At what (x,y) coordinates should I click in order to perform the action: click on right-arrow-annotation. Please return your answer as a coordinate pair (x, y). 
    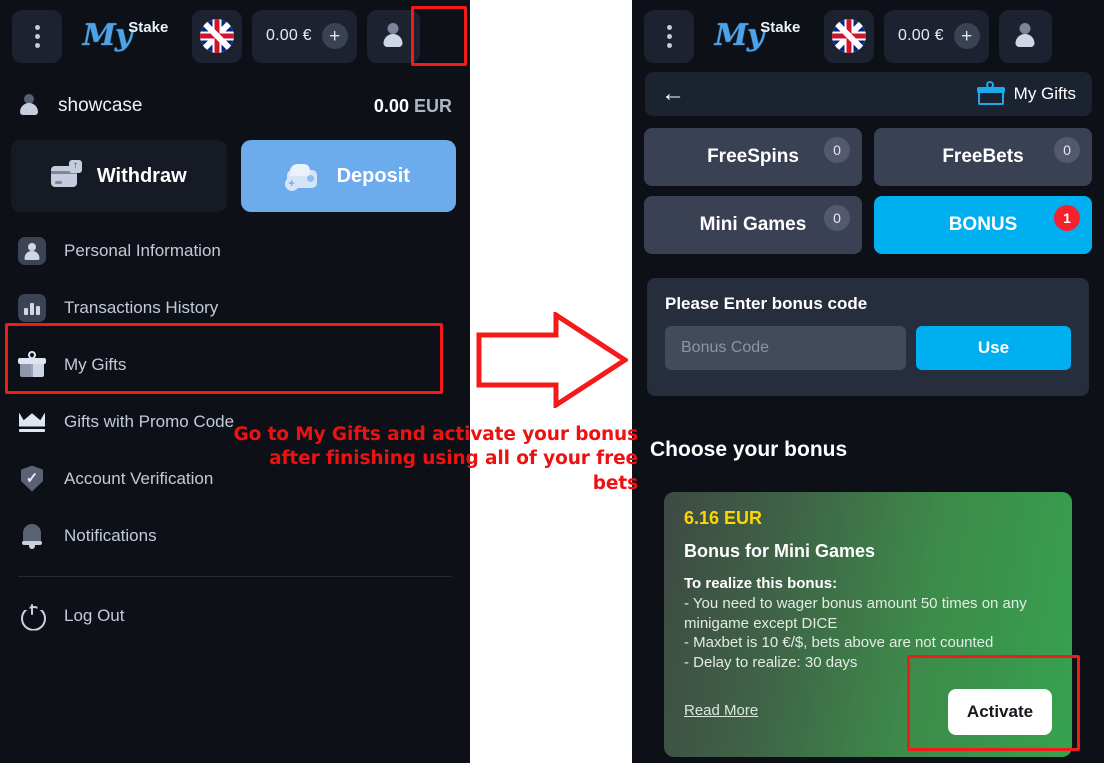
    Looking at the image, I should click on (553, 360).